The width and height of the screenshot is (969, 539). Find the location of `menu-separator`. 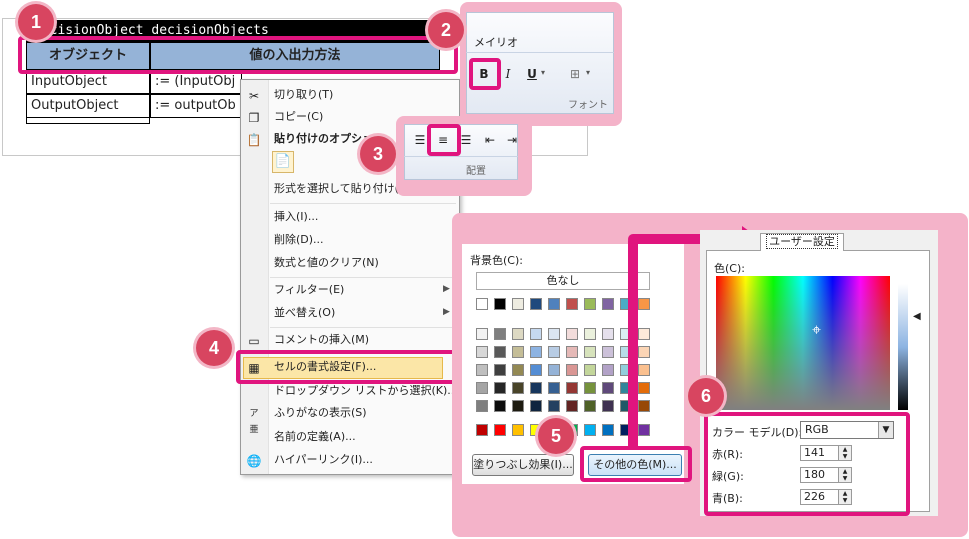

menu-separator is located at coordinates (363, 203).